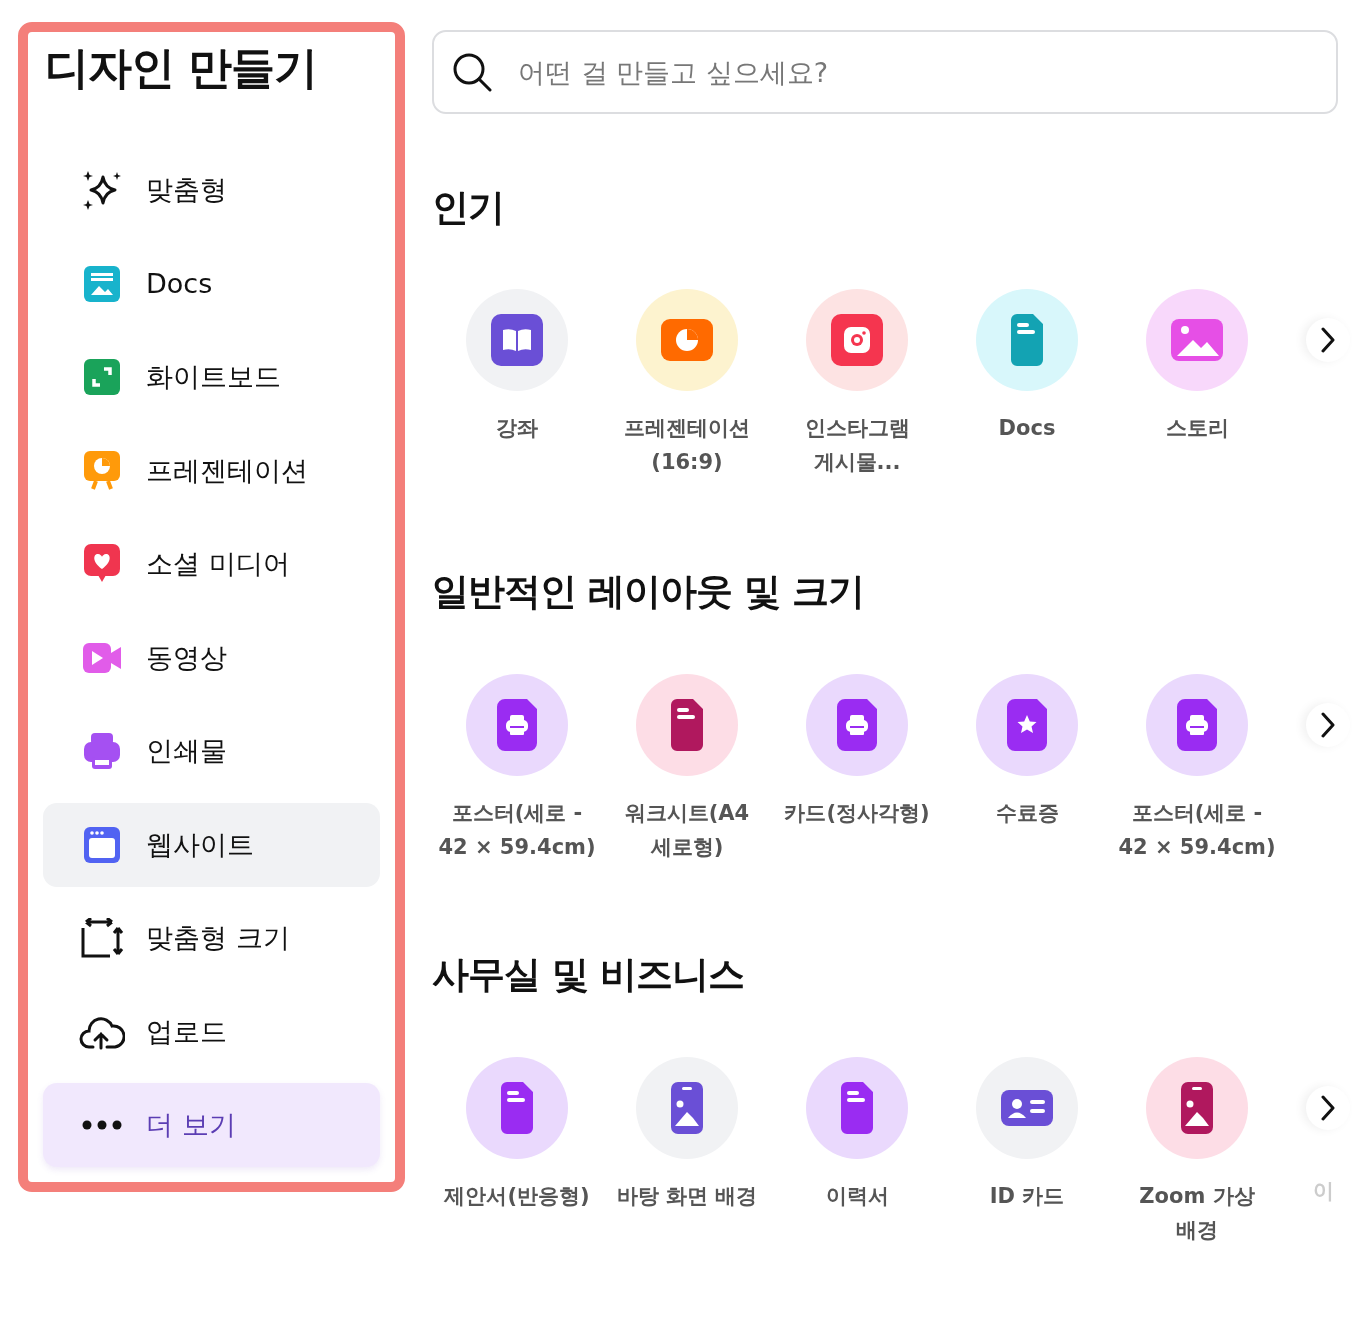  I want to click on resize-icon, so click(102, 938).